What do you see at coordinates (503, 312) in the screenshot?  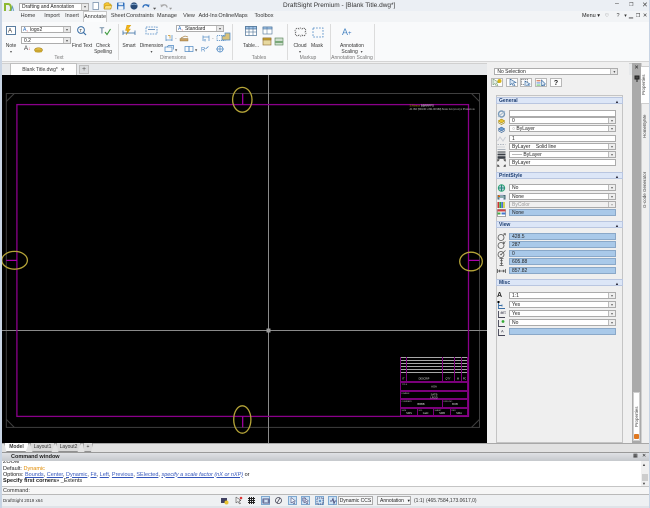 I see `svg-text: 123` at bounding box center [503, 312].